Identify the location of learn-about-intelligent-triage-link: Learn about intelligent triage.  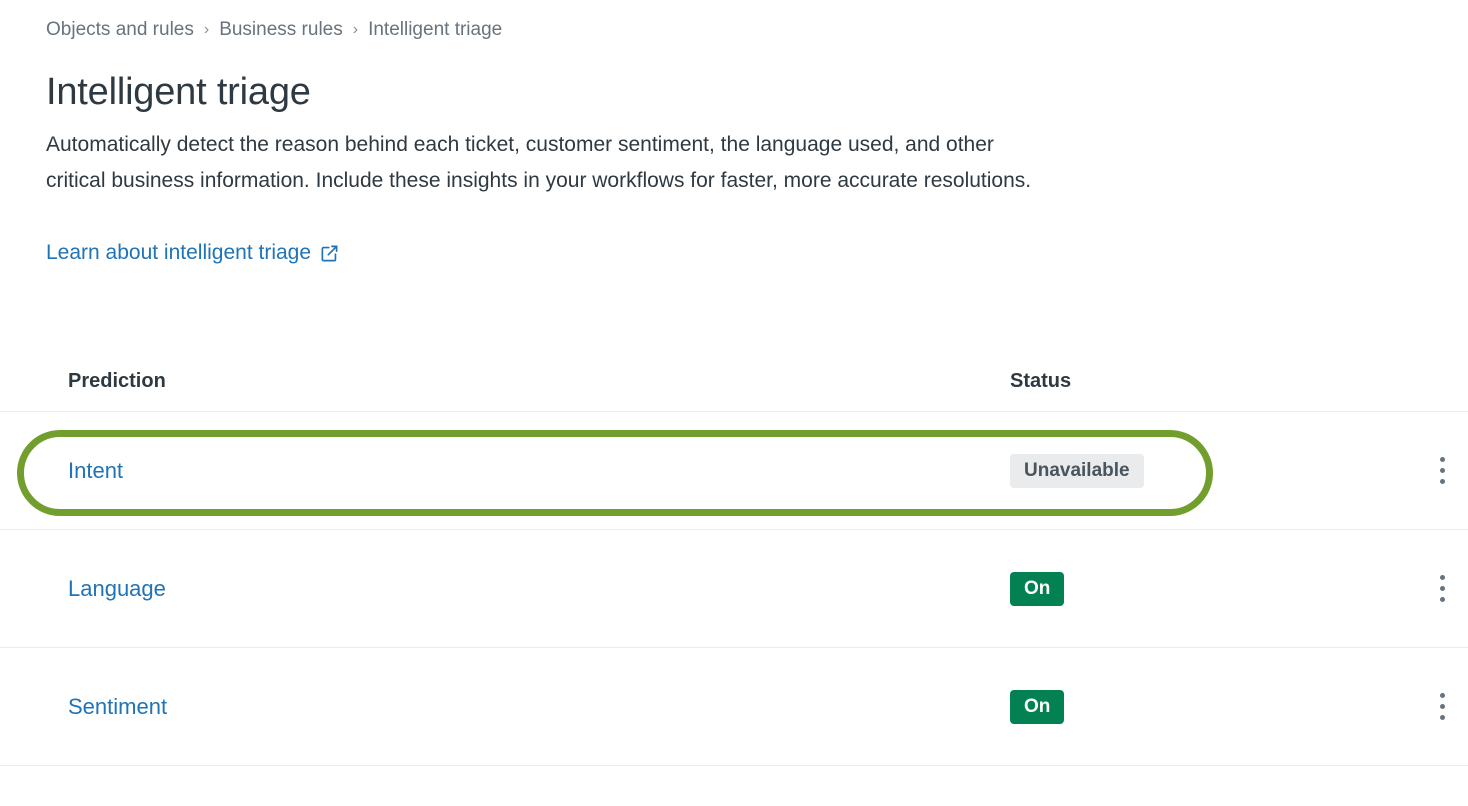
(192, 253).